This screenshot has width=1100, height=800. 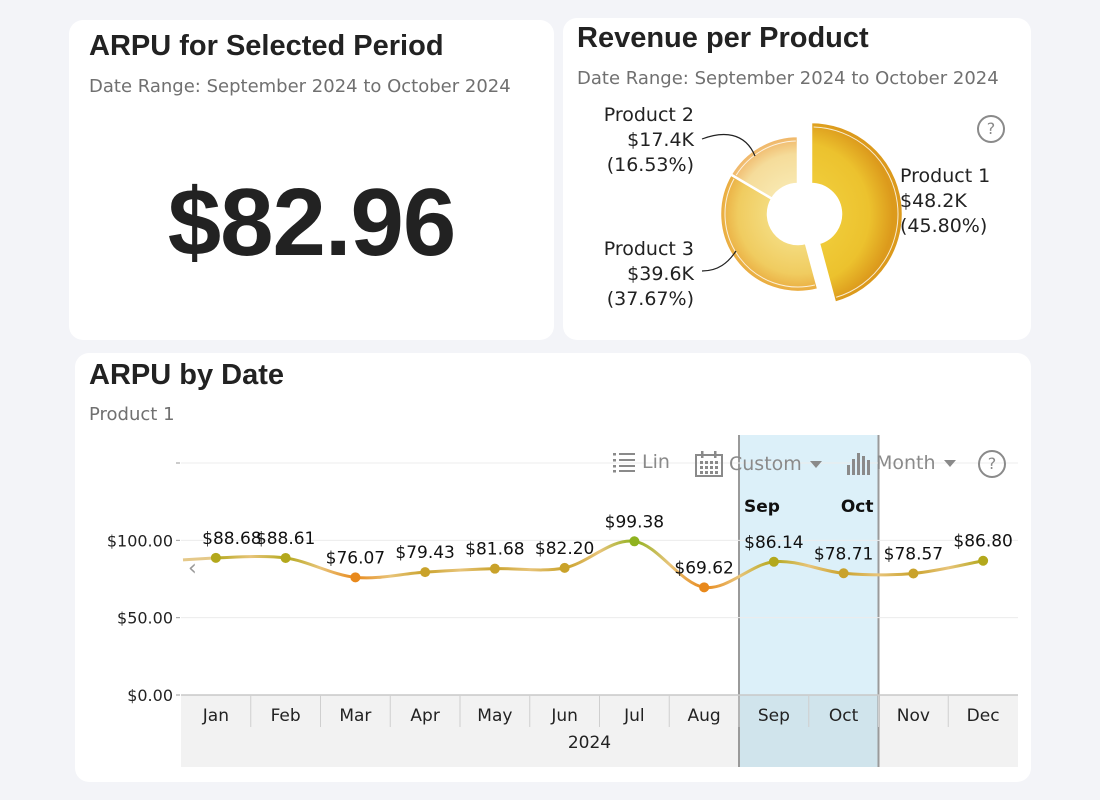 I want to click on x-tick-label: Feb, so click(x=286, y=716).